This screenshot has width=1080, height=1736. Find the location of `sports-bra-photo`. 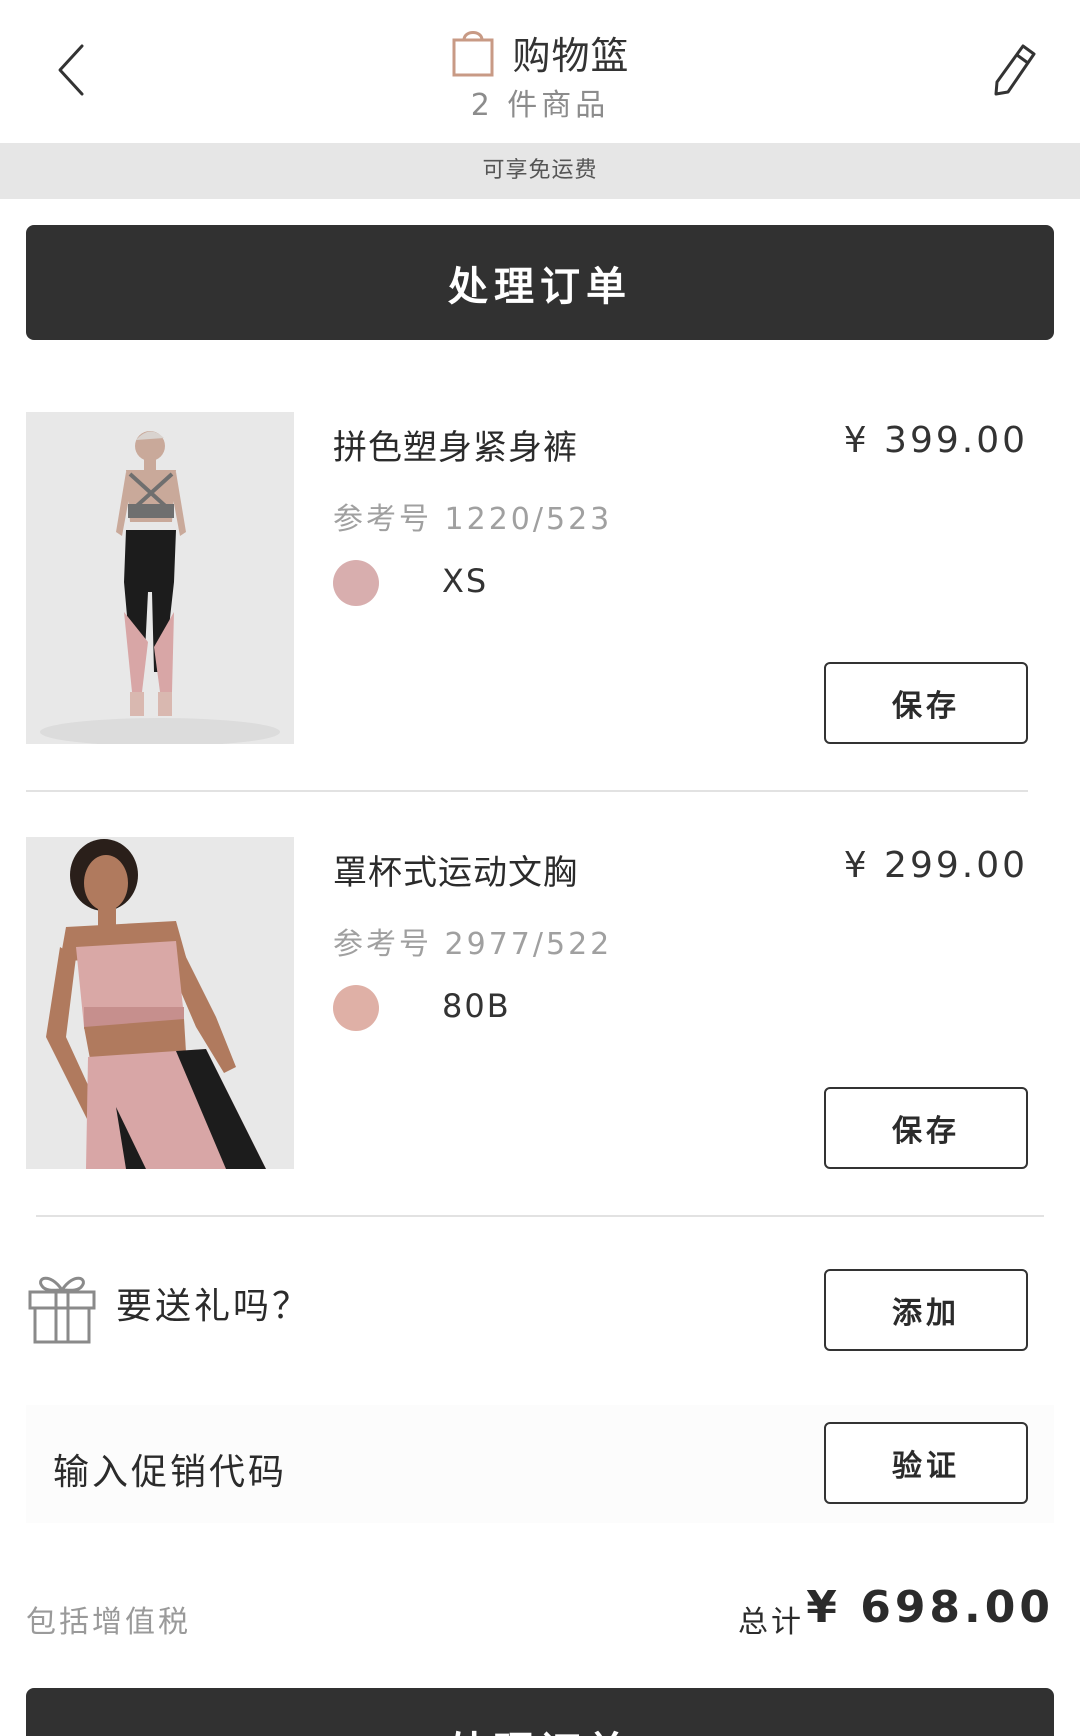

sports-bra-photo is located at coordinates (160, 1003).